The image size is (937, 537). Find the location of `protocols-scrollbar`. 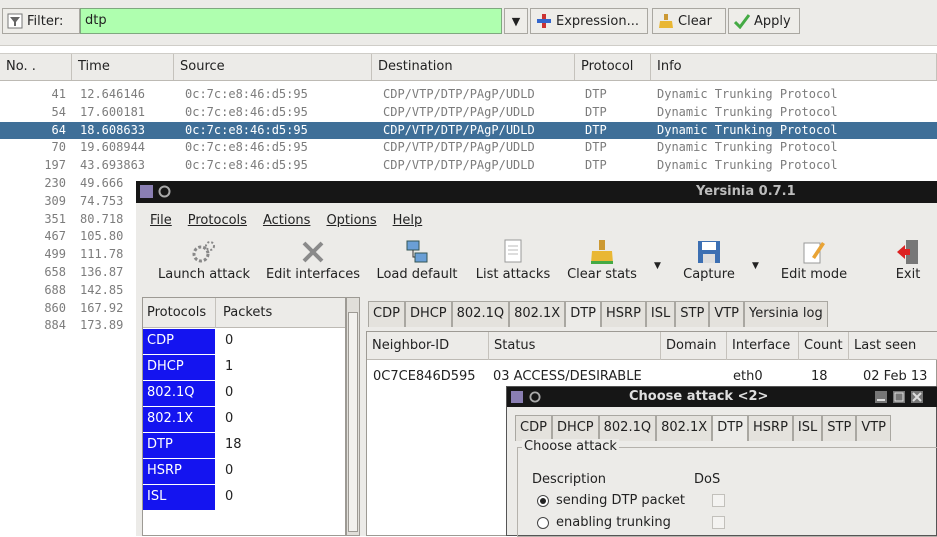

protocols-scrollbar is located at coordinates (353, 416).